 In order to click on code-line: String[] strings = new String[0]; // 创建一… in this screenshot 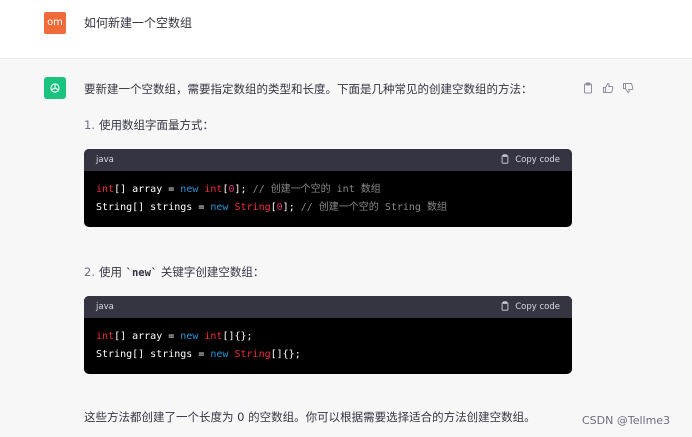, I will do `click(328, 208)`.